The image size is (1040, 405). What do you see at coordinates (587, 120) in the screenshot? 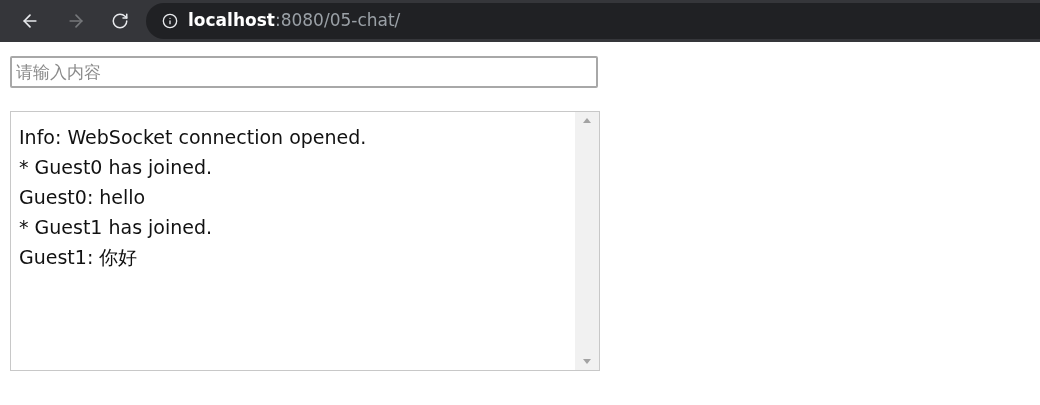
I see `scroll-up-icon` at bounding box center [587, 120].